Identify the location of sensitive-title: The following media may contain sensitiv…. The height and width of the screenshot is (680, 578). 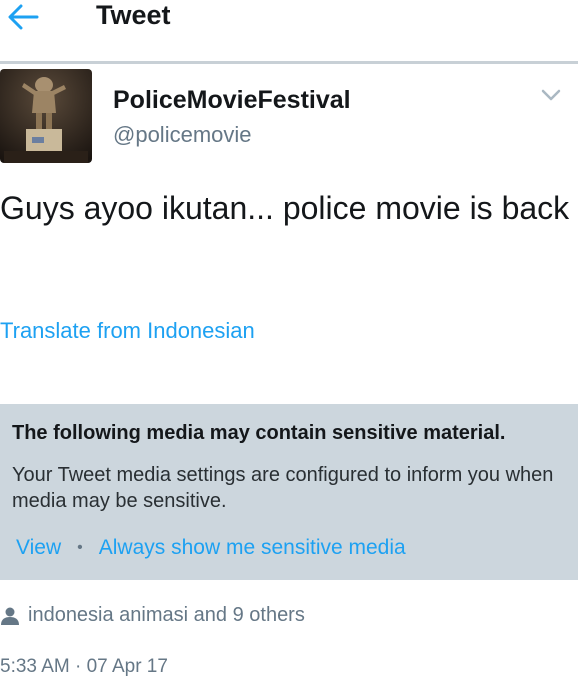
(259, 433).